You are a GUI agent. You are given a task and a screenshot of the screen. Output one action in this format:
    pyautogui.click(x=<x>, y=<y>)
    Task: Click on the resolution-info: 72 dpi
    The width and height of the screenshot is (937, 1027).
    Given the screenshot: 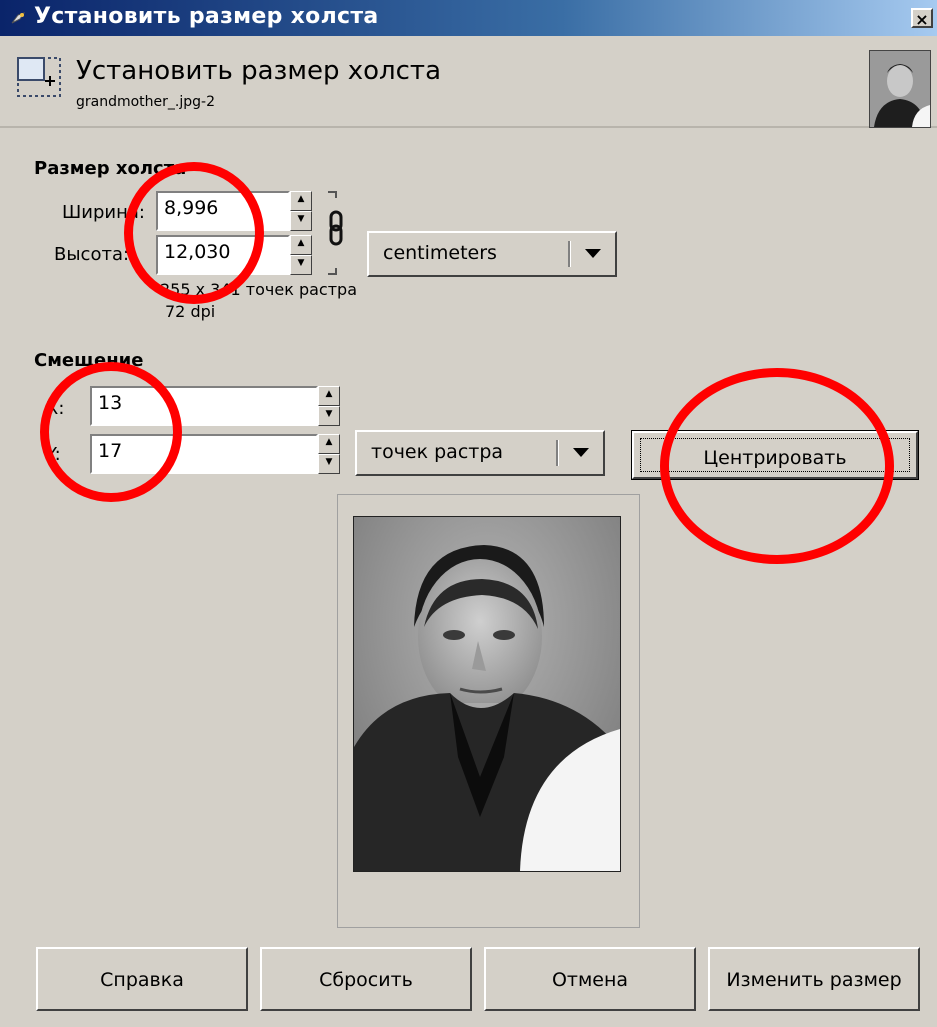 What is the action you would take?
    pyautogui.click(x=190, y=311)
    